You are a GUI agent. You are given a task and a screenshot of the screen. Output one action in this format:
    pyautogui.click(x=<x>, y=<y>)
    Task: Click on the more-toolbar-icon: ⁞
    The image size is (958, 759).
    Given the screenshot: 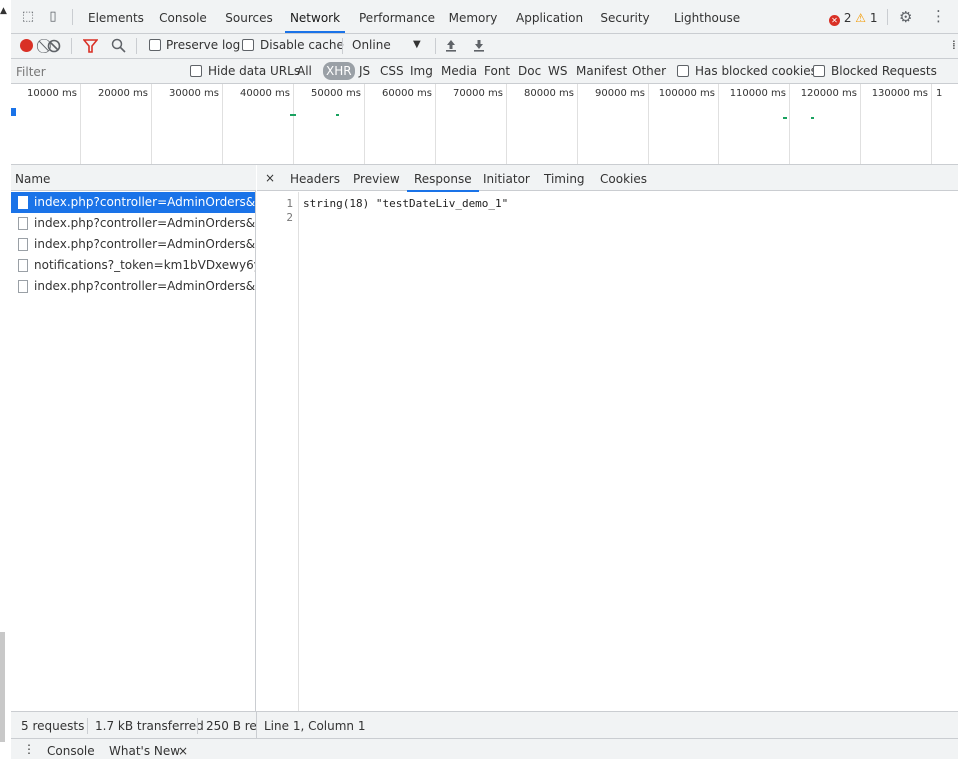 What is the action you would take?
    pyautogui.click(x=954, y=45)
    